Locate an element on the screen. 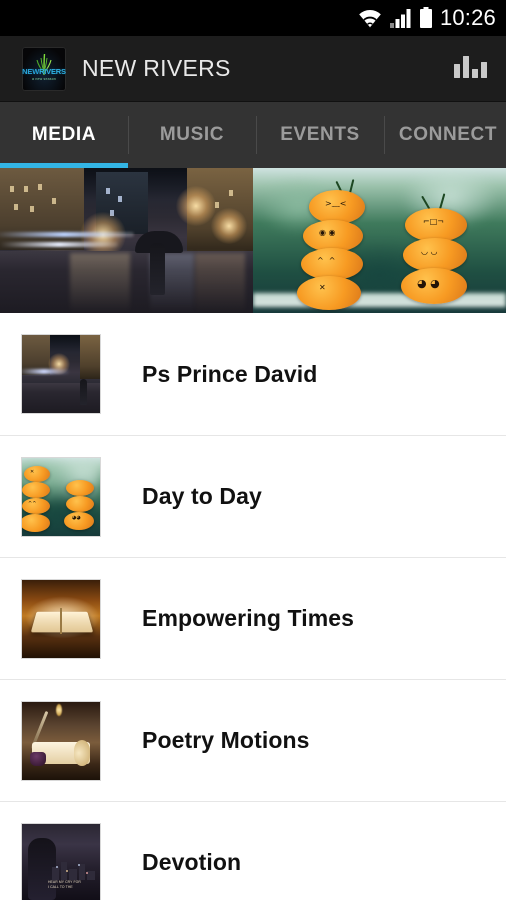  list-item: Empowering Times is located at coordinates (253, 618).